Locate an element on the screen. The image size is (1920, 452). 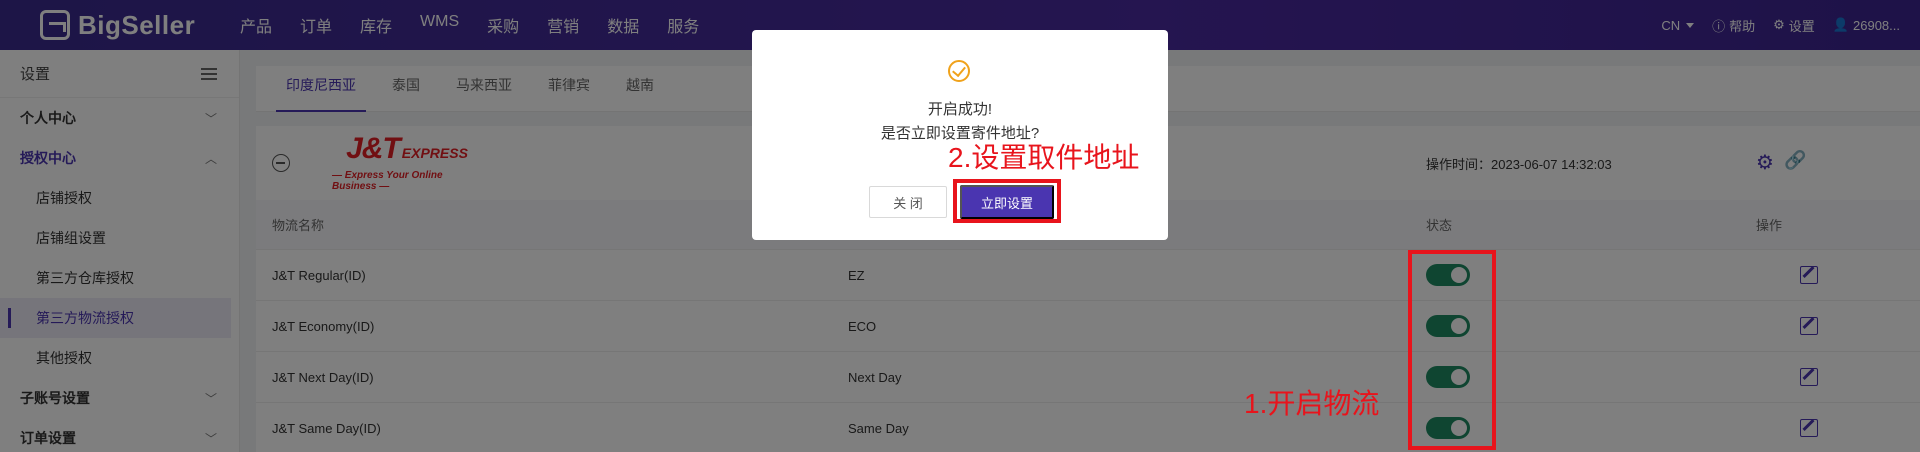
annotation-box-toggles is located at coordinates (1452, 350).